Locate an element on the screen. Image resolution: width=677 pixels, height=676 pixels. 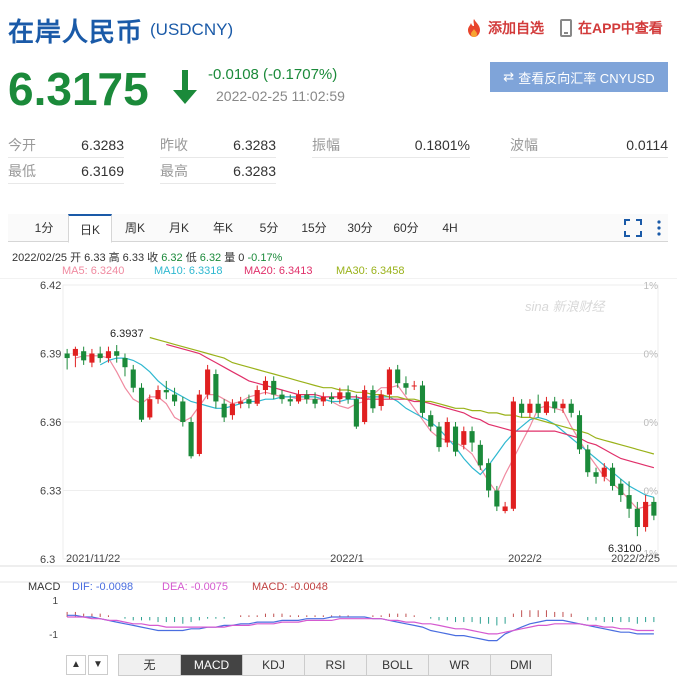
tab-monthly: 月K is located at coordinates (179, 228).